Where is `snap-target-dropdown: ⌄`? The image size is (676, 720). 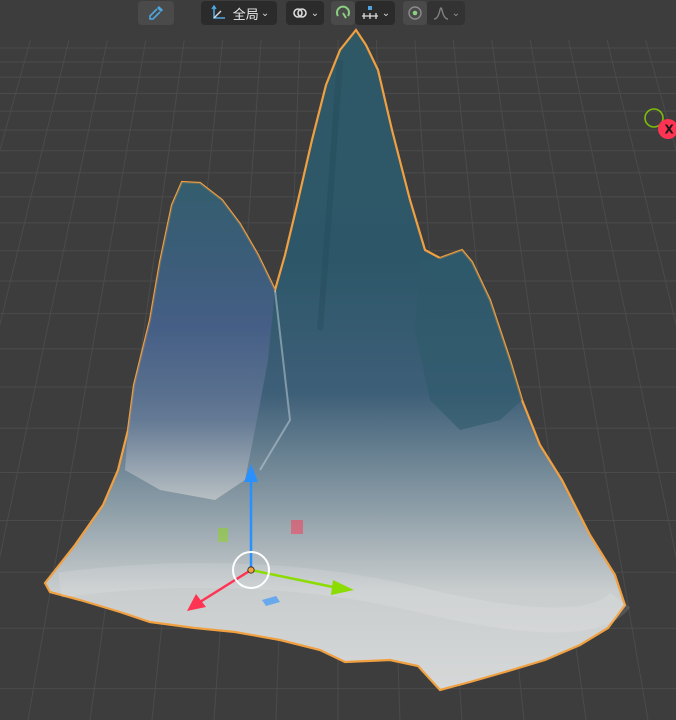 snap-target-dropdown: ⌄ is located at coordinates (375, 13).